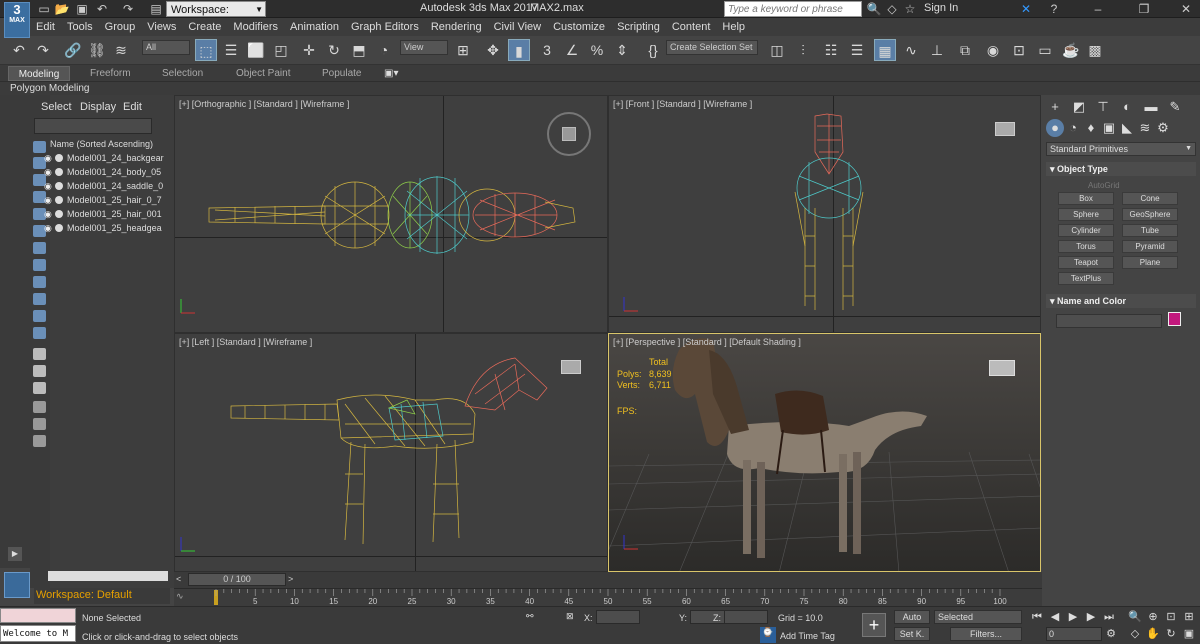 The height and width of the screenshot is (644, 1200). Describe the element at coordinates (638, 27) in the screenshot. I see `menu-scripting: Scripting` at that location.